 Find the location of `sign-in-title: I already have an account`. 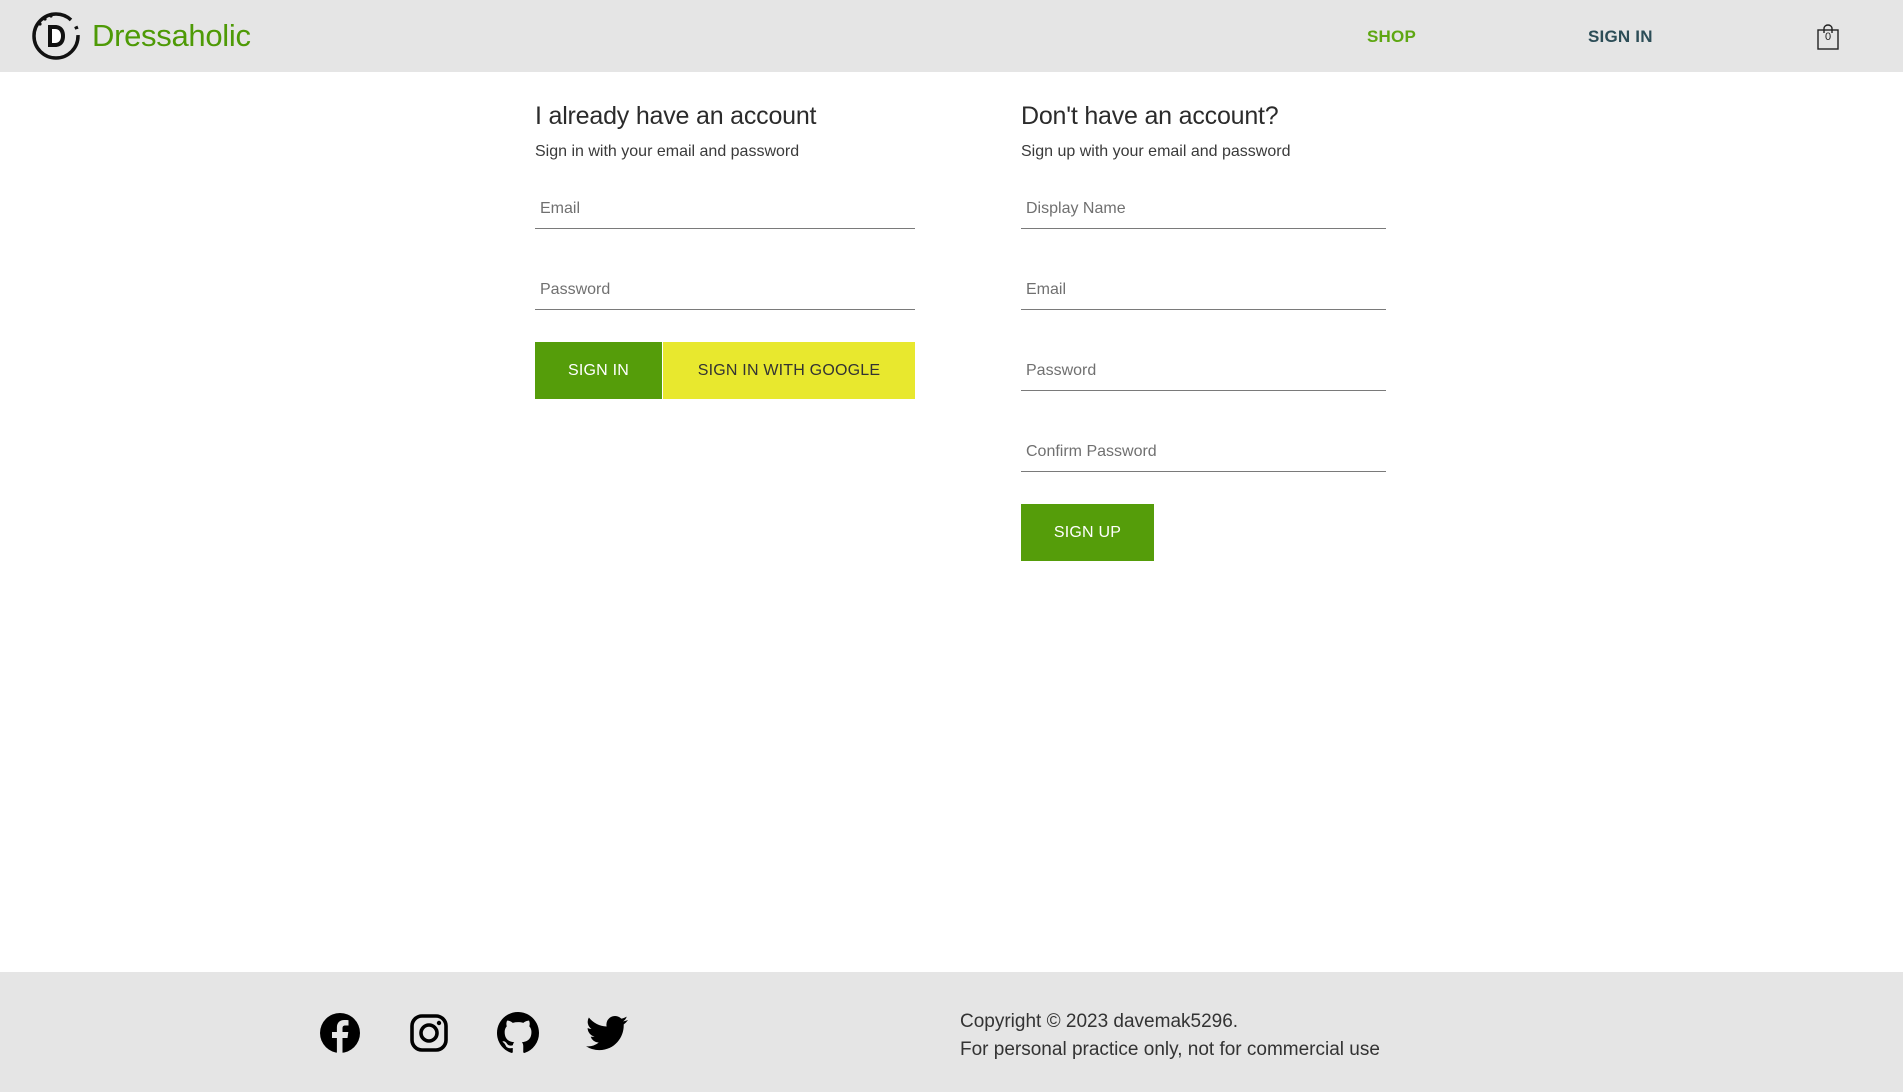

sign-in-title: I already have an account is located at coordinates (676, 116).